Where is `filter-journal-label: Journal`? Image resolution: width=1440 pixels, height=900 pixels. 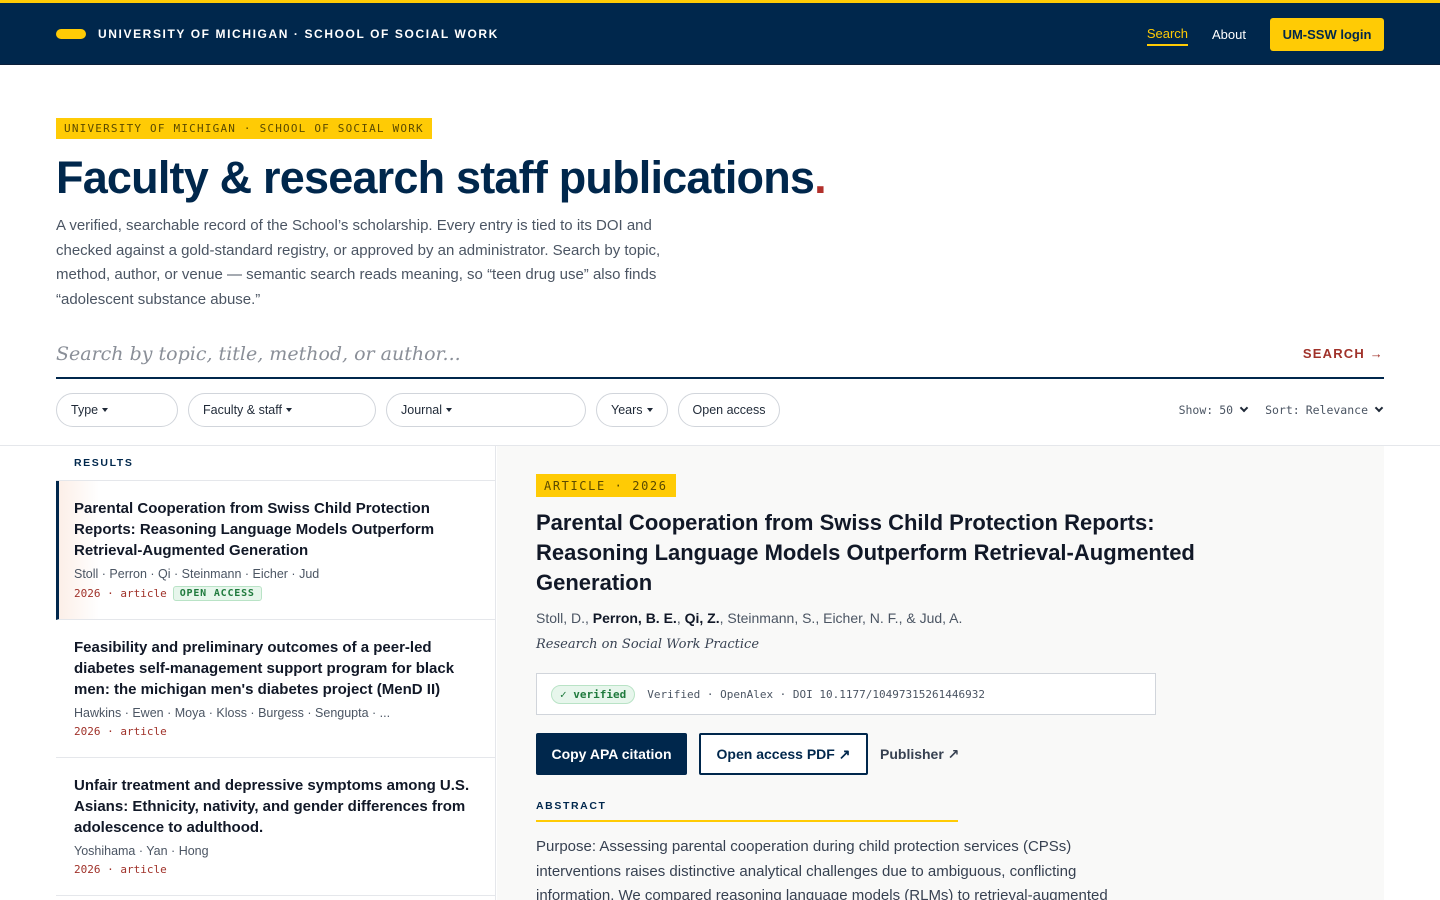
filter-journal-label: Journal is located at coordinates (421, 410).